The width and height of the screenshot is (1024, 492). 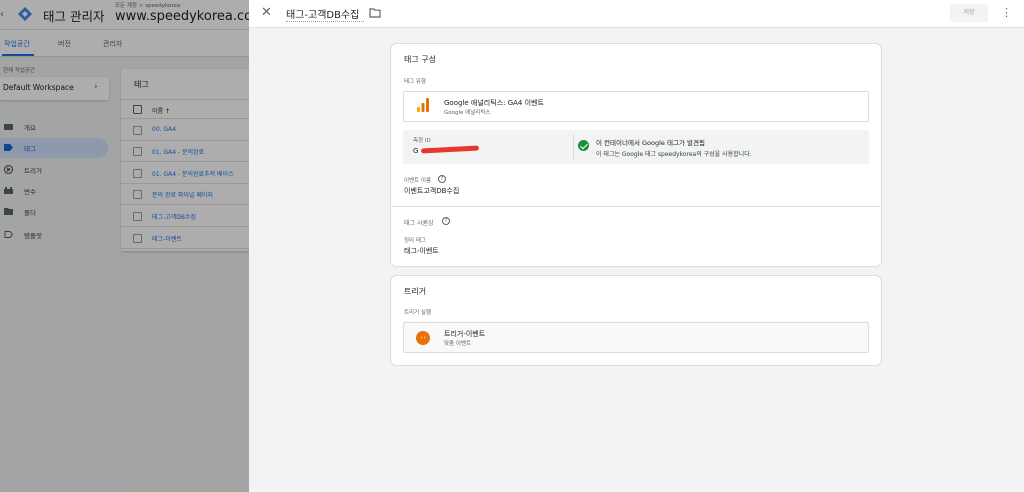 What do you see at coordinates (415, 82) in the screenshot?
I see `tag-type-label: 태그 유형` at bounding box center [415, 82].